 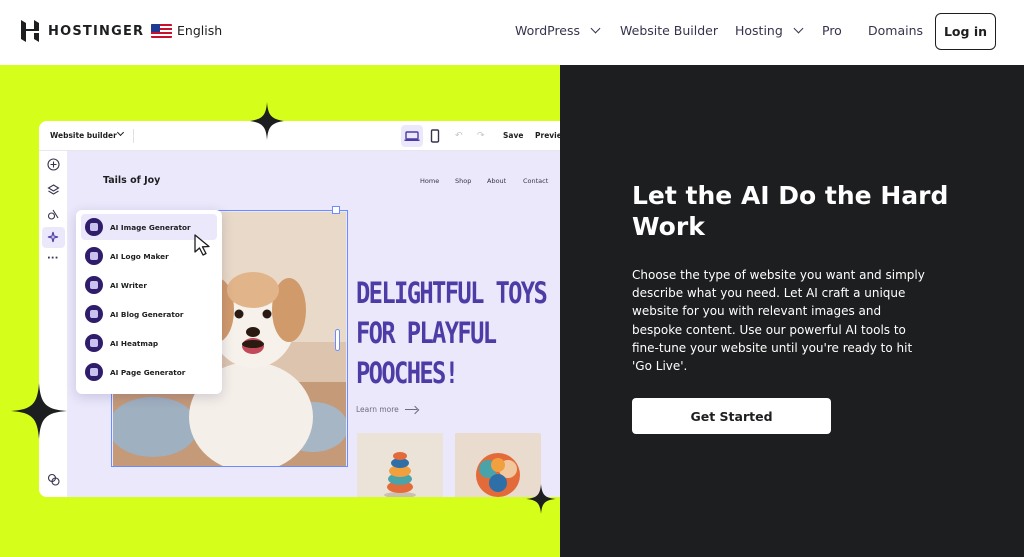 What do you see at coordinates (149, 285) in the screenshot?
I see `ai-menu-item-writer: AI Writer` at bounding box center [149, 285].